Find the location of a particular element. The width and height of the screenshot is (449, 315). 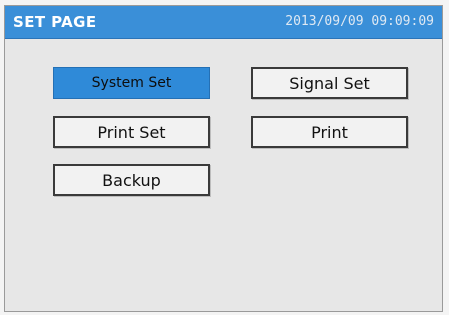

system-set-button: System Set is located at coordinates (131, 83).